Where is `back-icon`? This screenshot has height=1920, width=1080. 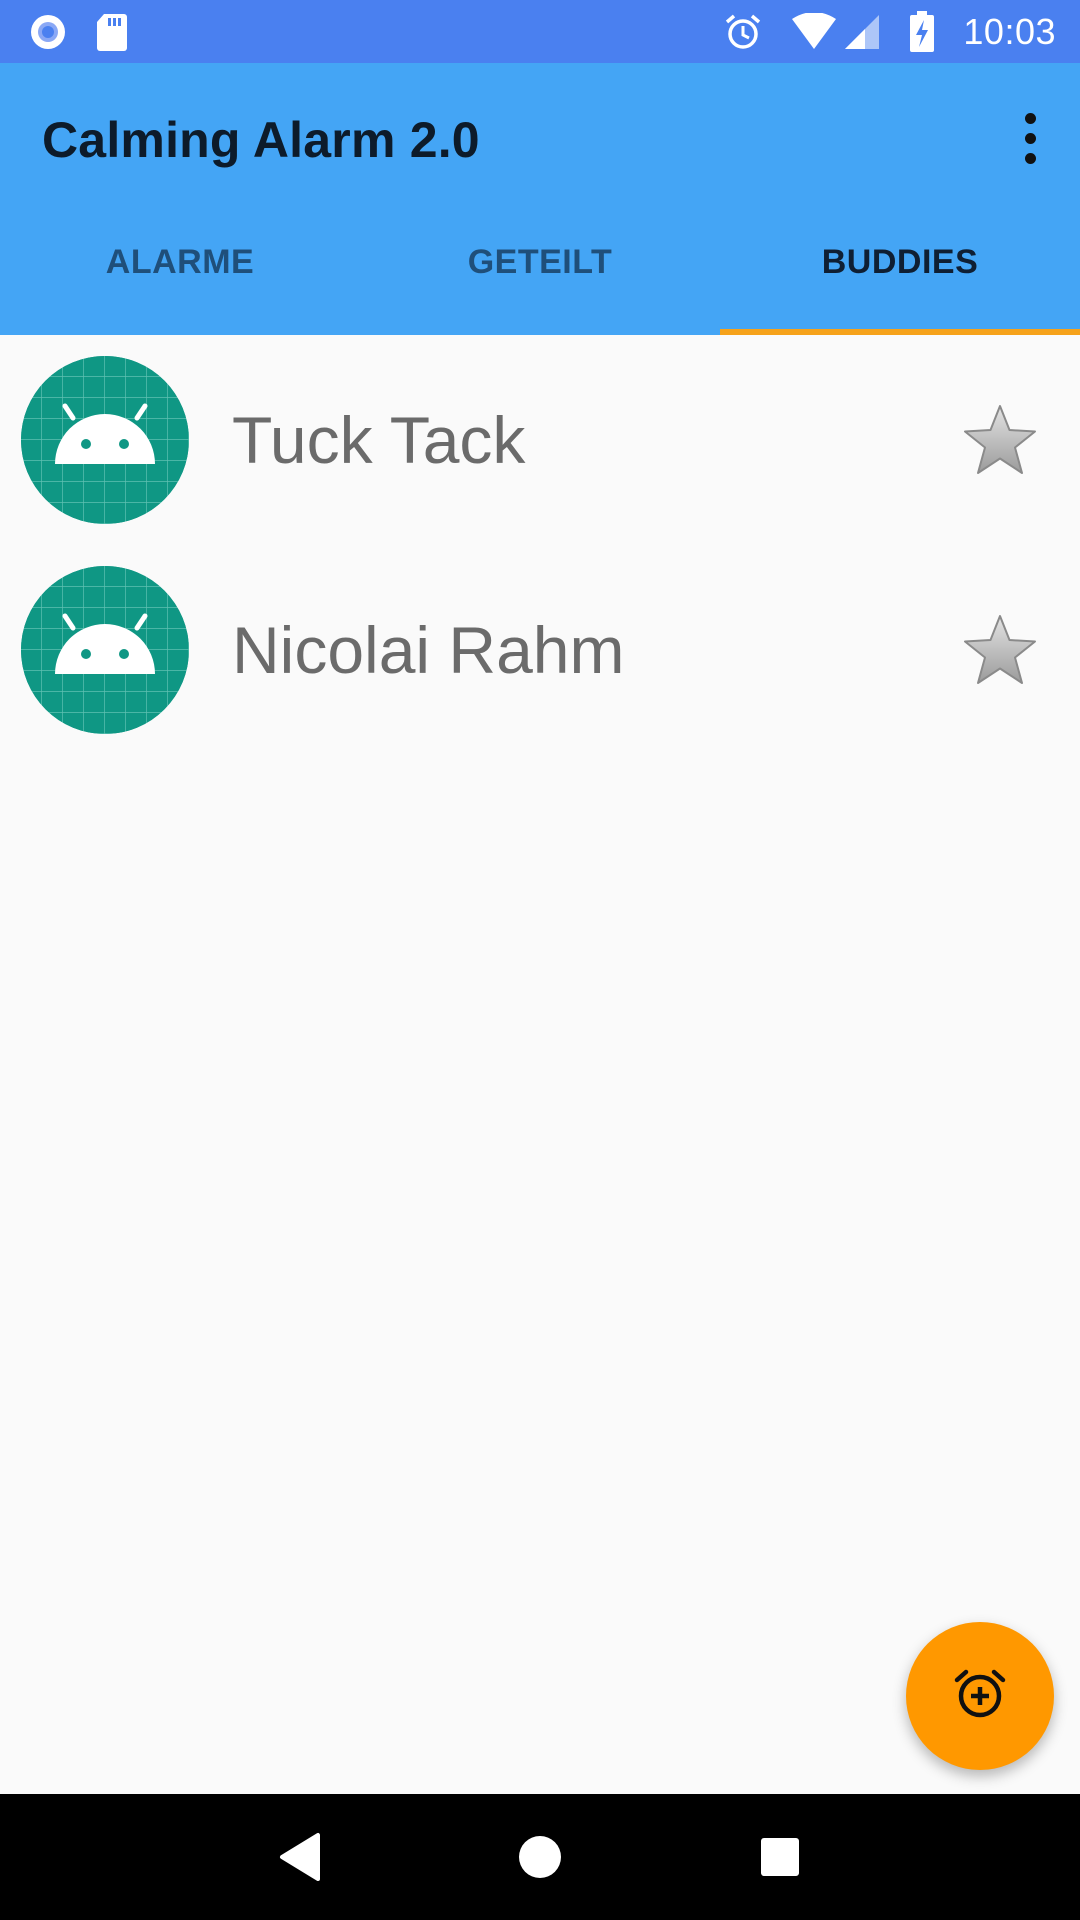
back-icon is located at coordinates (300, 1857).